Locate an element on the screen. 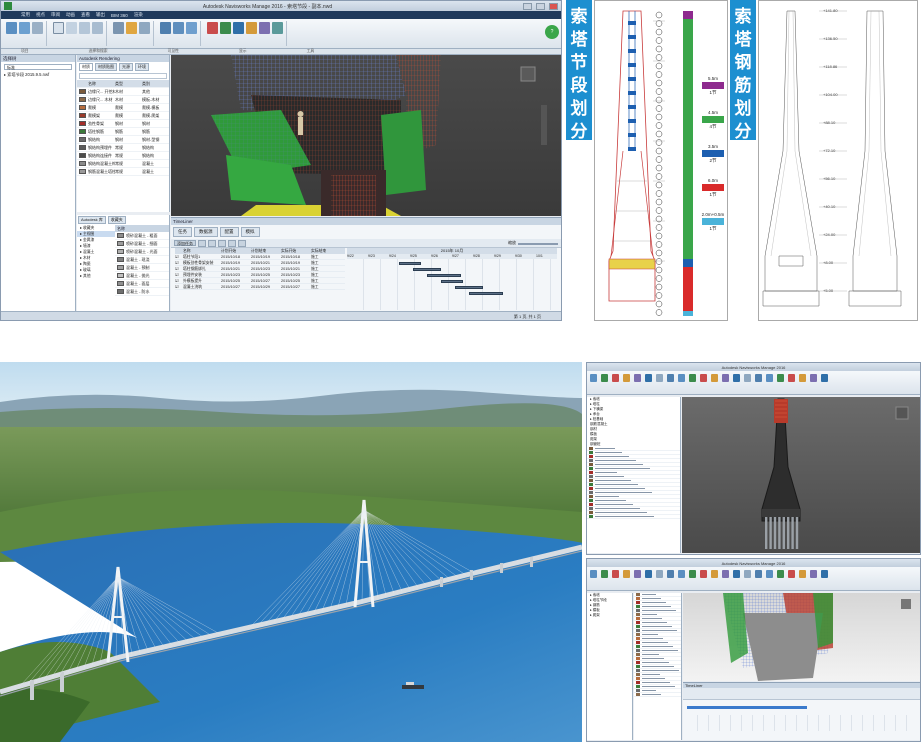 This screenshot has height=742, width=921. maximize-button is located at coordinates (540, 6).